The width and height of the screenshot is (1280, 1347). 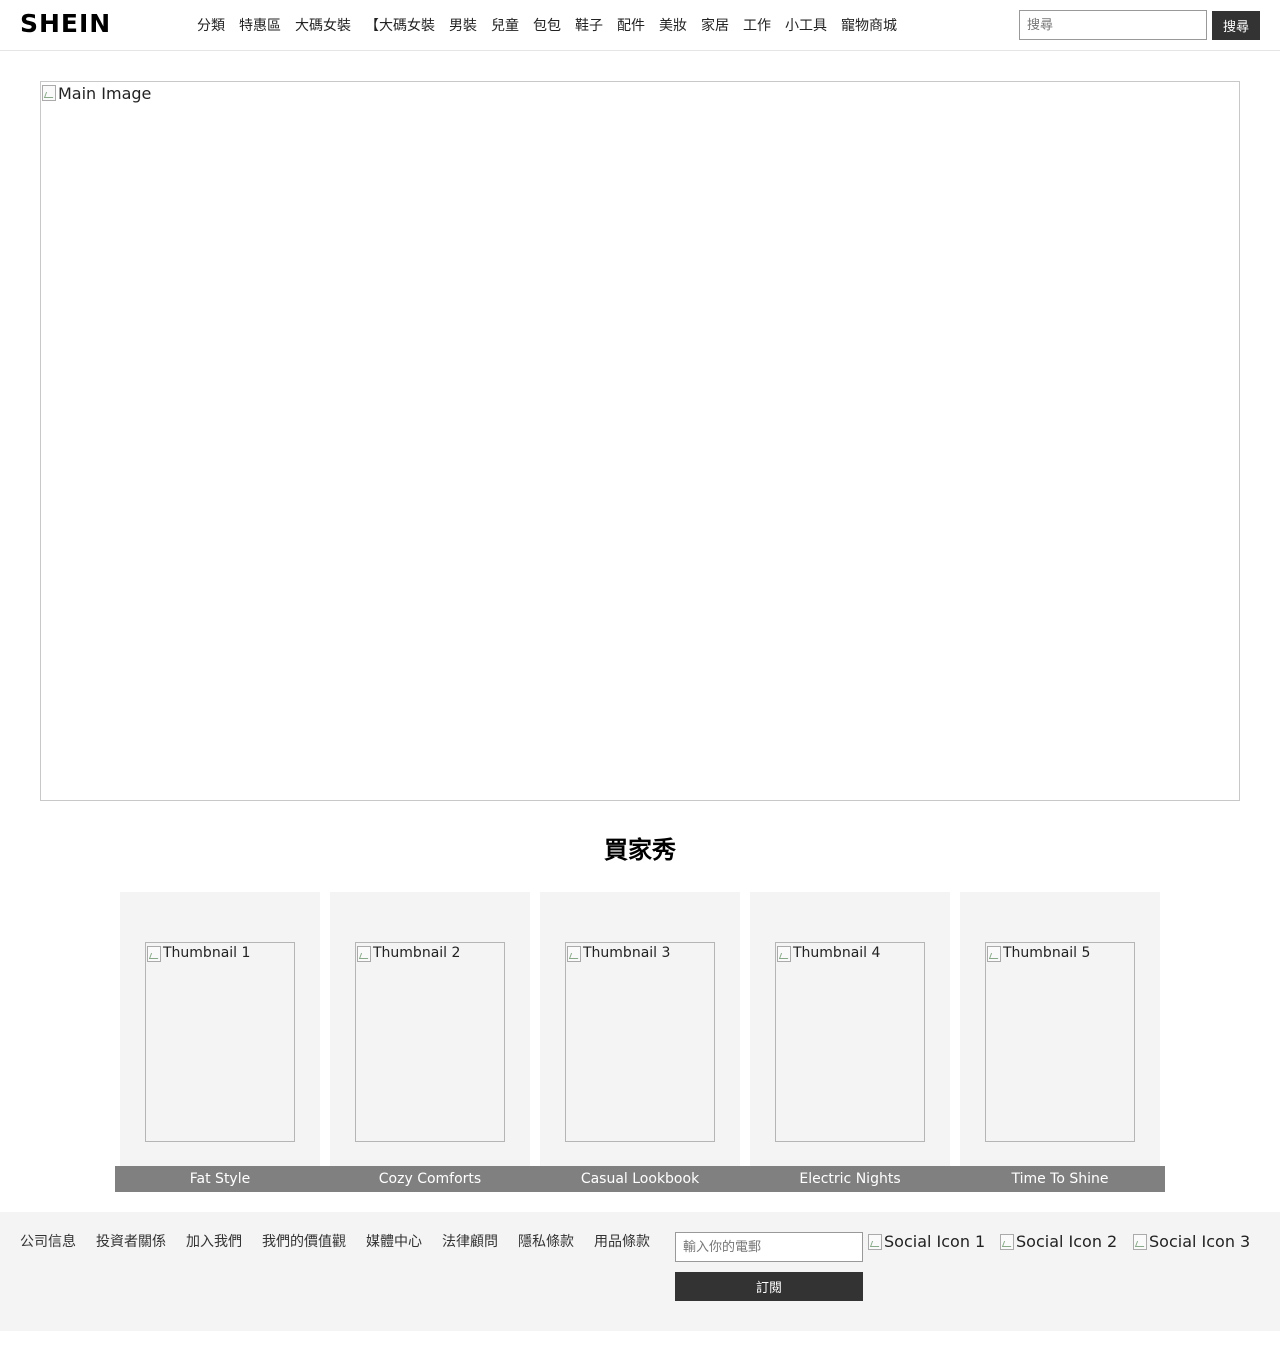 I want to click on thumbnail: Thumbnail 5, so click(x=1060, y=1042).